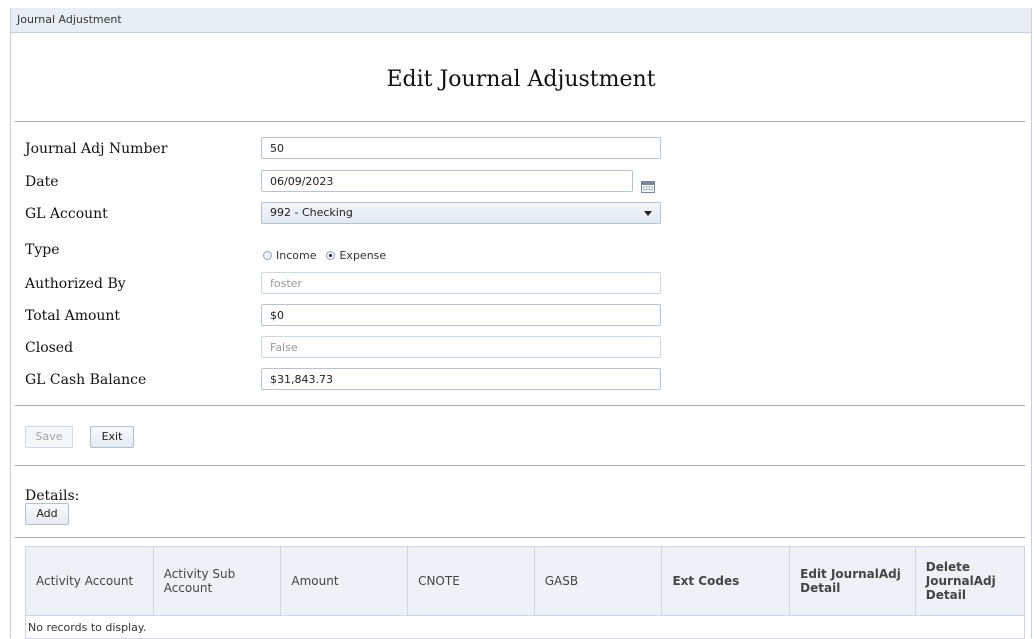 The height and width of the screenshot is (639, 1034). I want to click on column-header-ext-codes: Ext Codes, so click(726, 581).